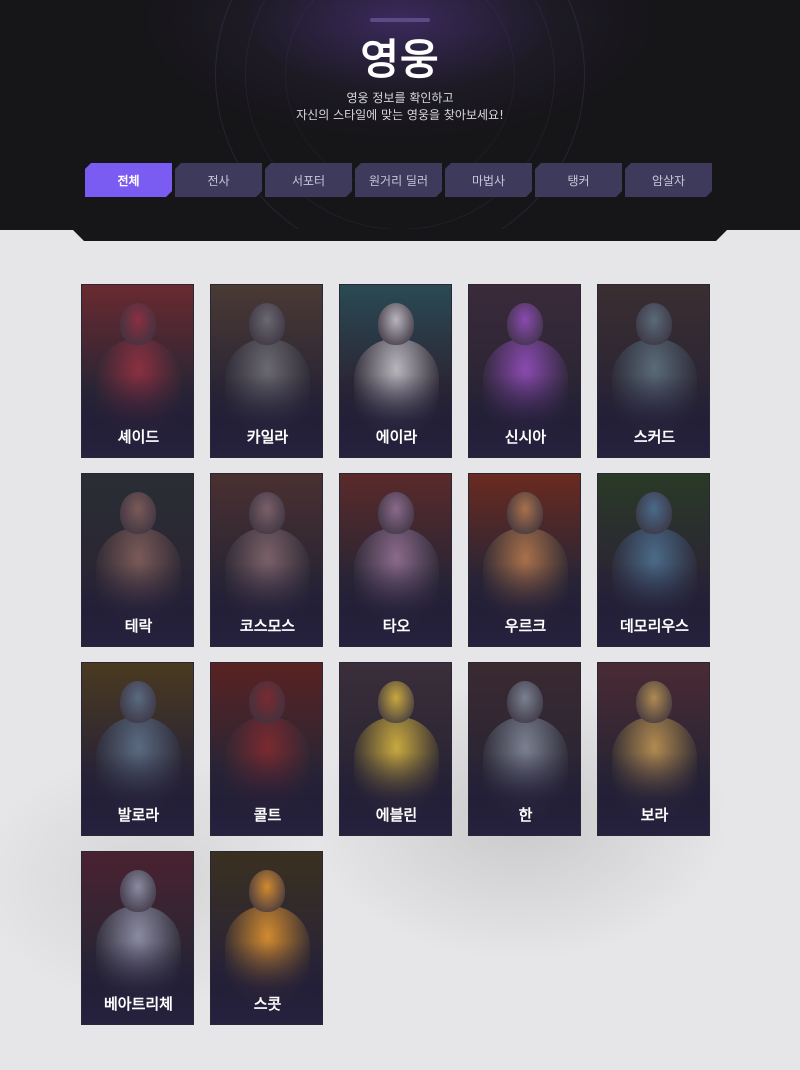 This screenshot has width=800, height=1070. I want to click on hero-name: 스커드, so click(654, 437).